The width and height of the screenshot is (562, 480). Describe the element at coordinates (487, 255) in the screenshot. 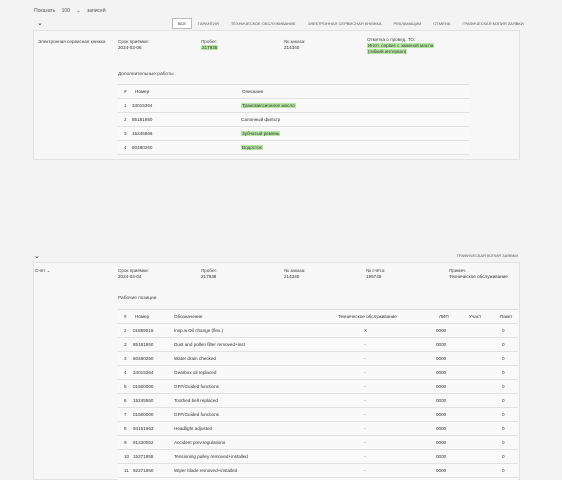

I see `graphic-copy-link: ГРАФИЧЕСКАЯ КОПИЯ ЗАЯВКИ` at that location.